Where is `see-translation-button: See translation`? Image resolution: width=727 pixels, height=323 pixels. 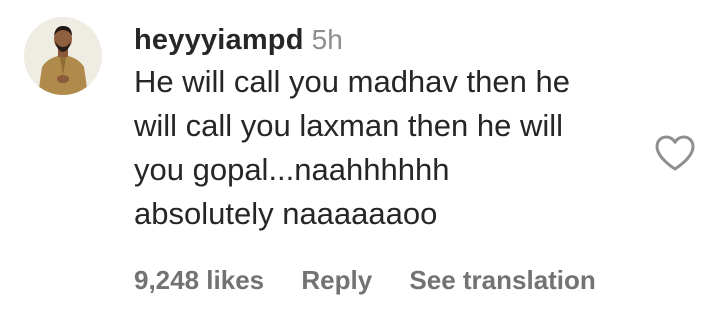
see-translation-button: See translation is located at coordinates (502, 280).